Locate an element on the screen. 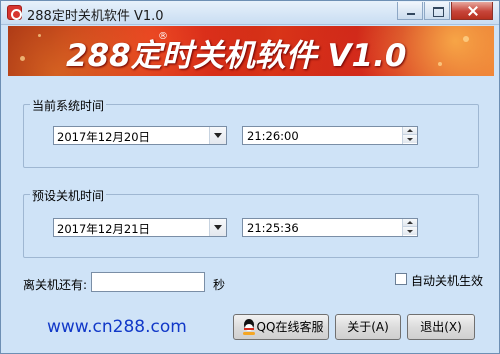 Image resolution: width=500 pixels, height=354 pixels. minimize-button is located at coordinates (410, 11).